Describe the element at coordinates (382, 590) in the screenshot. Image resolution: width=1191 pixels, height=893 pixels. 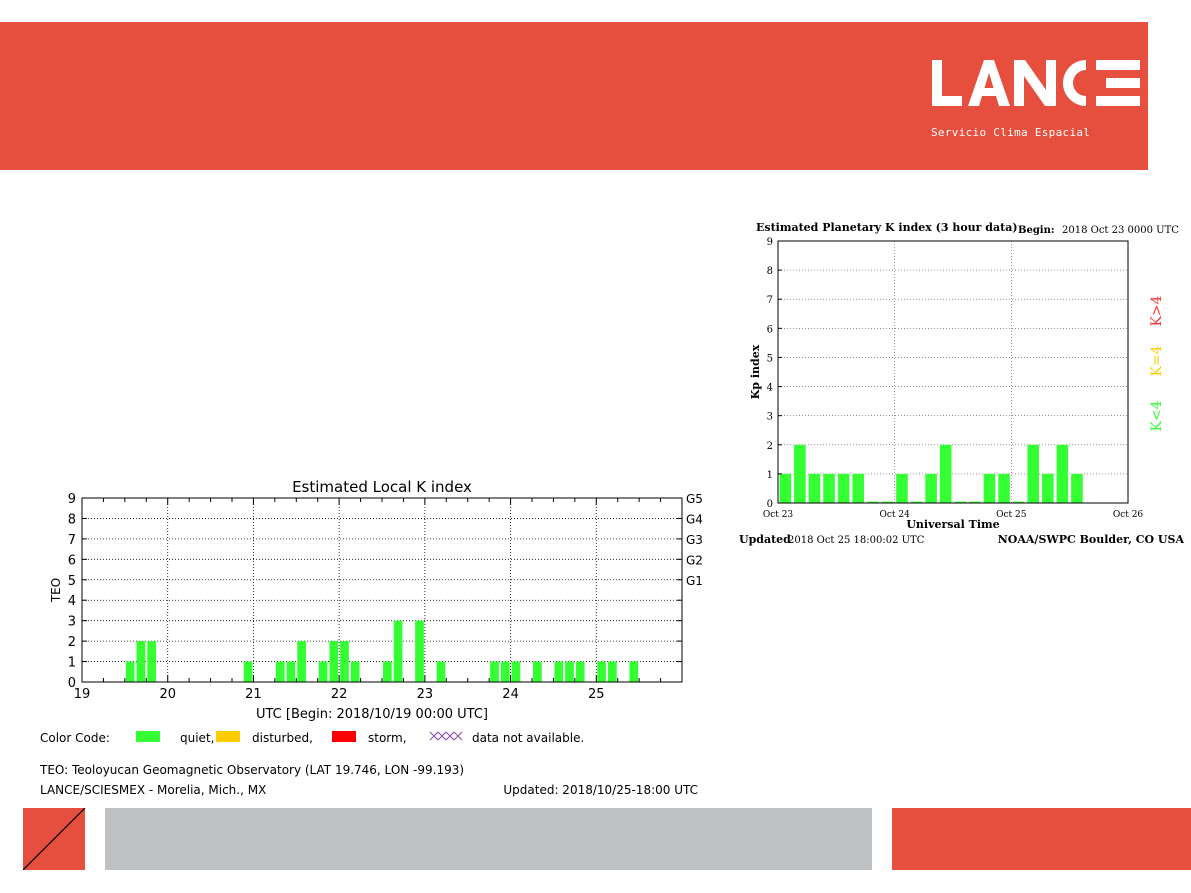
I see `local-chart-frame` at that location.